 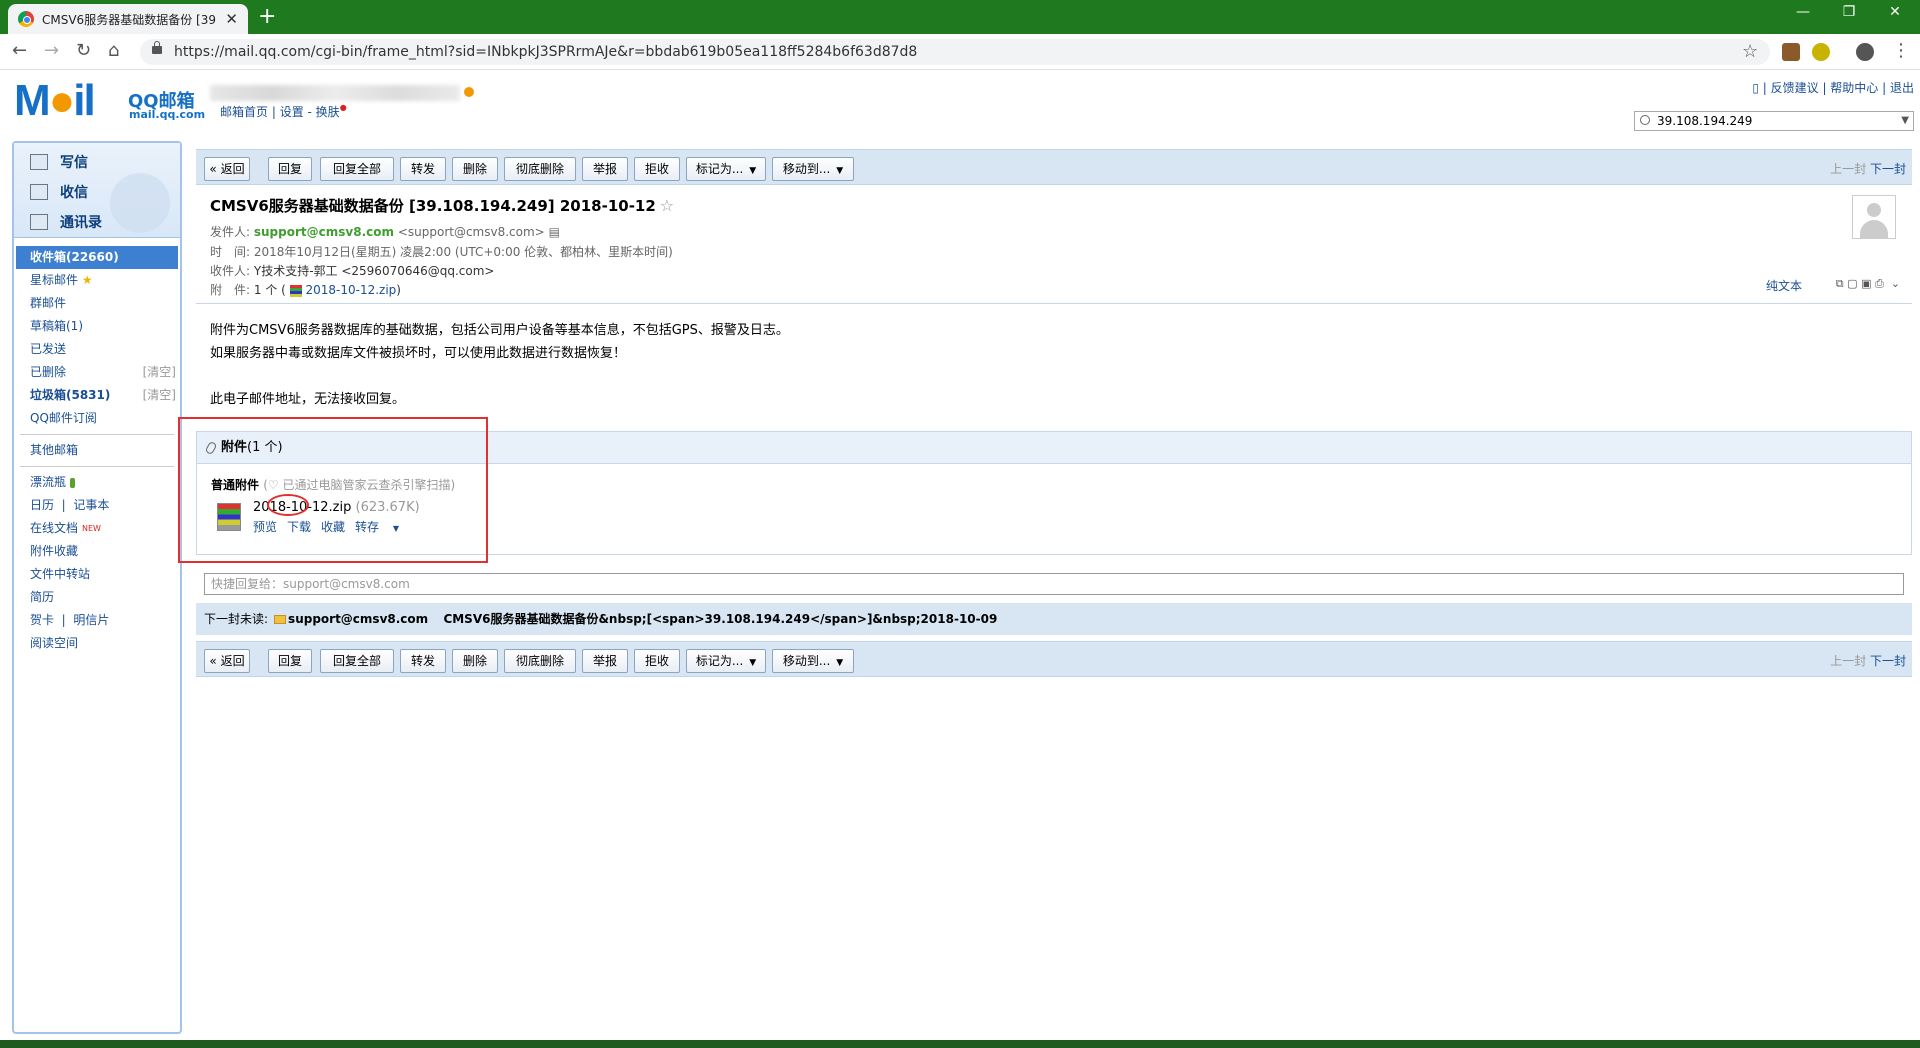 I want to click on sidebar-item-greeting-cards: 贺卡 | 明信片, so click(x=97, y=620).